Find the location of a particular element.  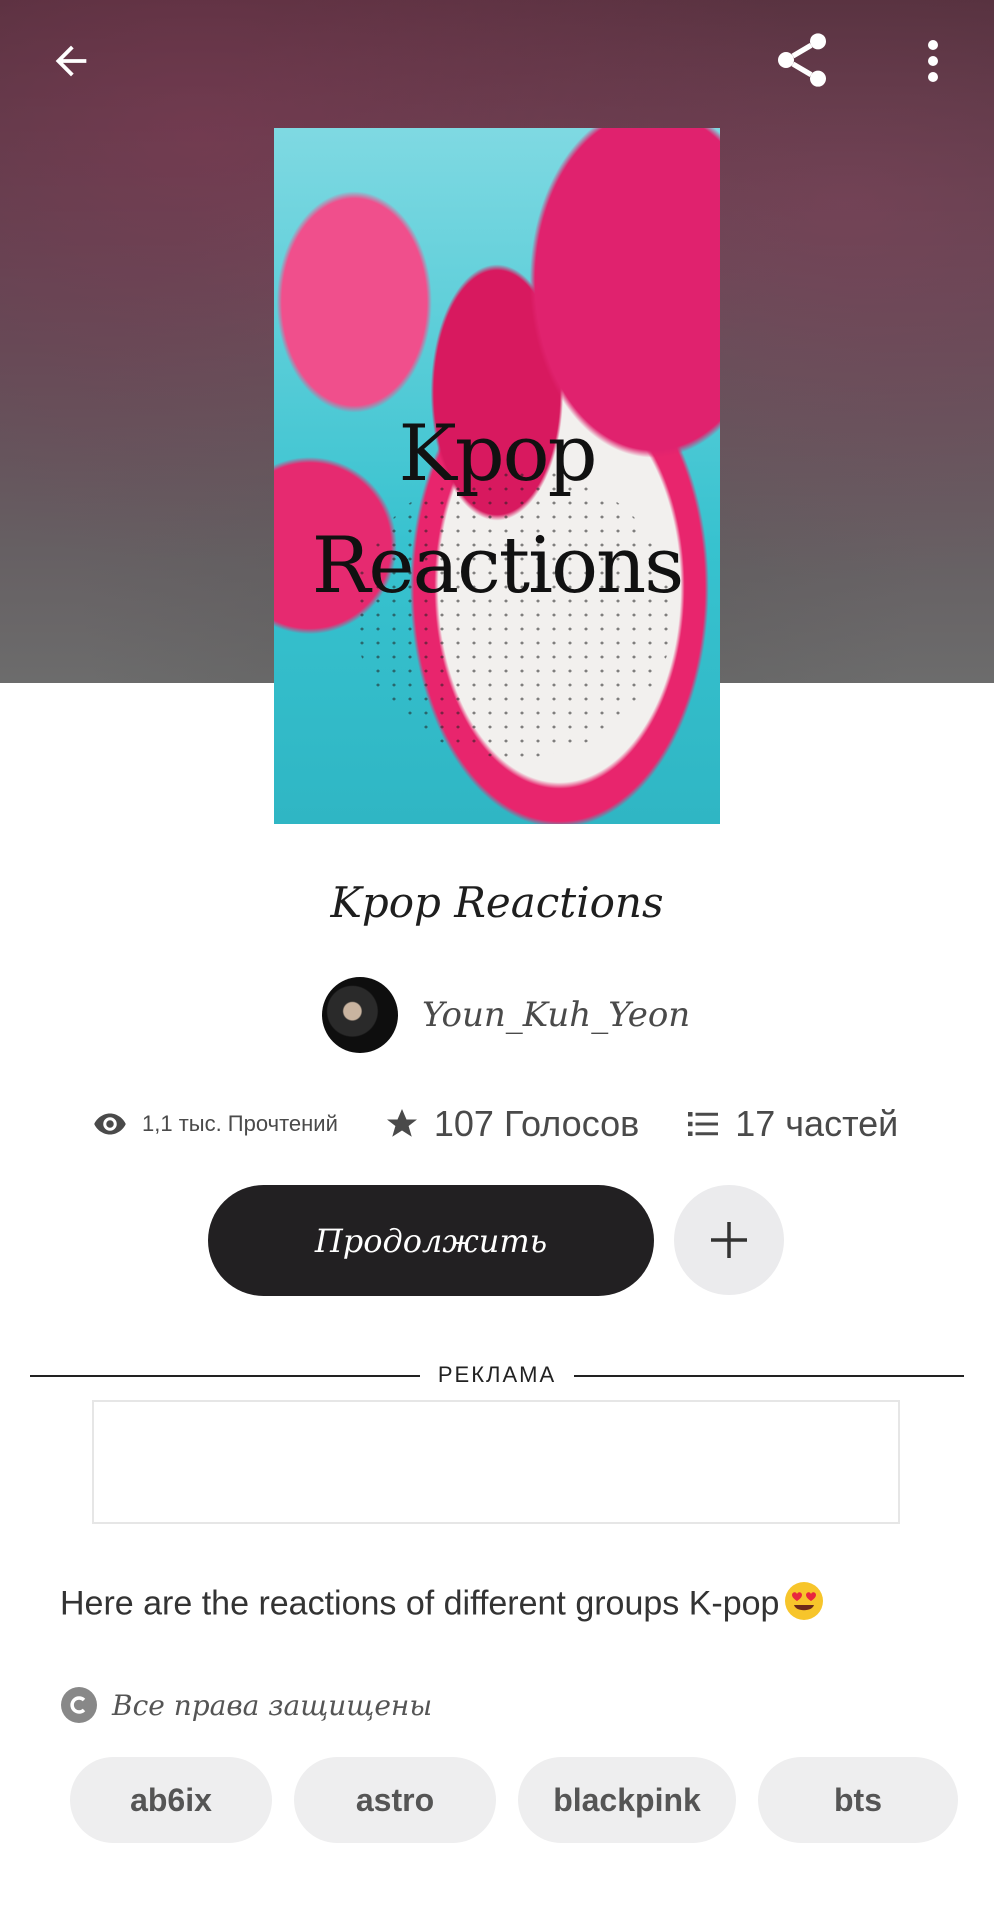

reads-stat: 1,1 тыс. Прочтений is located at coordinates (215, 1124).